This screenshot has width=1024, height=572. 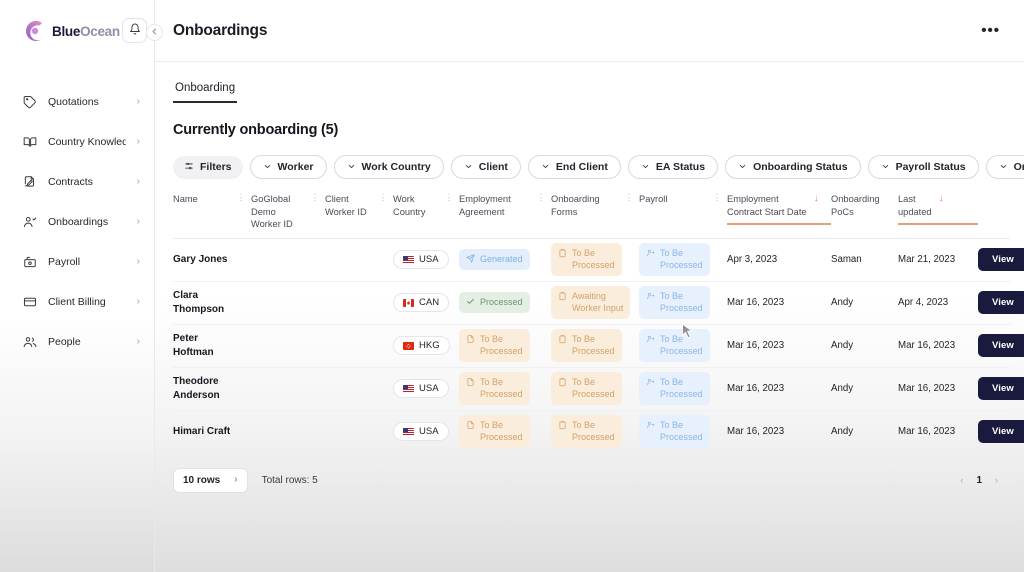 I want to click on country-pill: USA, so click(x=421, y=260).